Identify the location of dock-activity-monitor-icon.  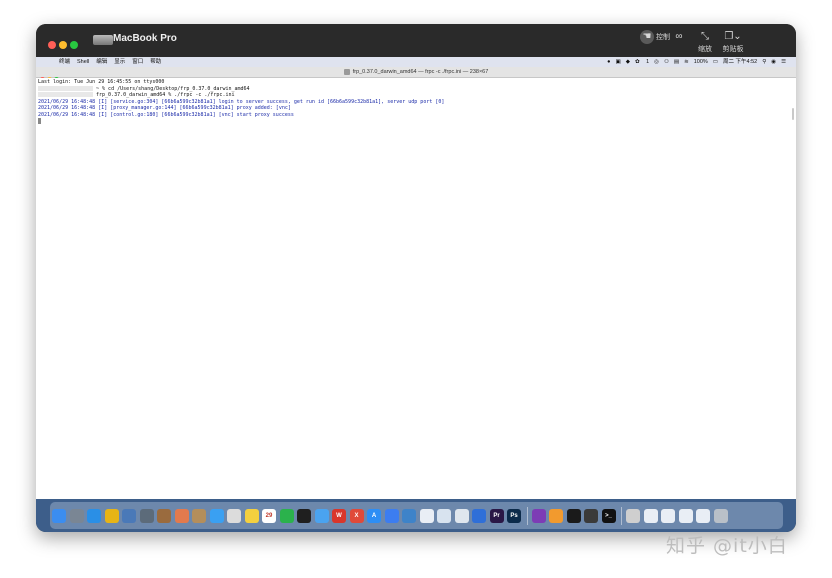
(633, 515).